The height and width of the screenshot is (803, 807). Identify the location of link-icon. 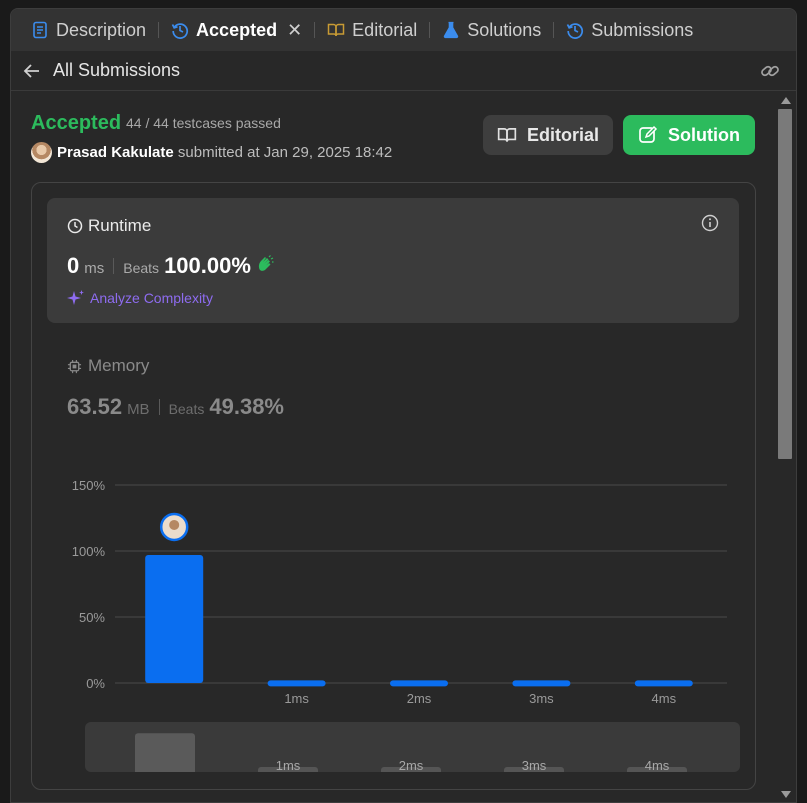
(770, 71).